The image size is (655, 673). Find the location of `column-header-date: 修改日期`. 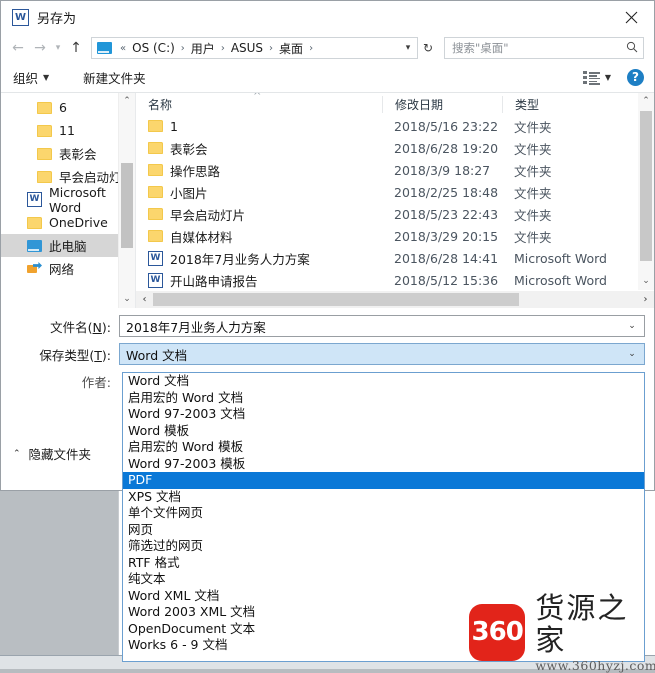

column-header-date: 修改日期 is located at coordinates (442, 104).